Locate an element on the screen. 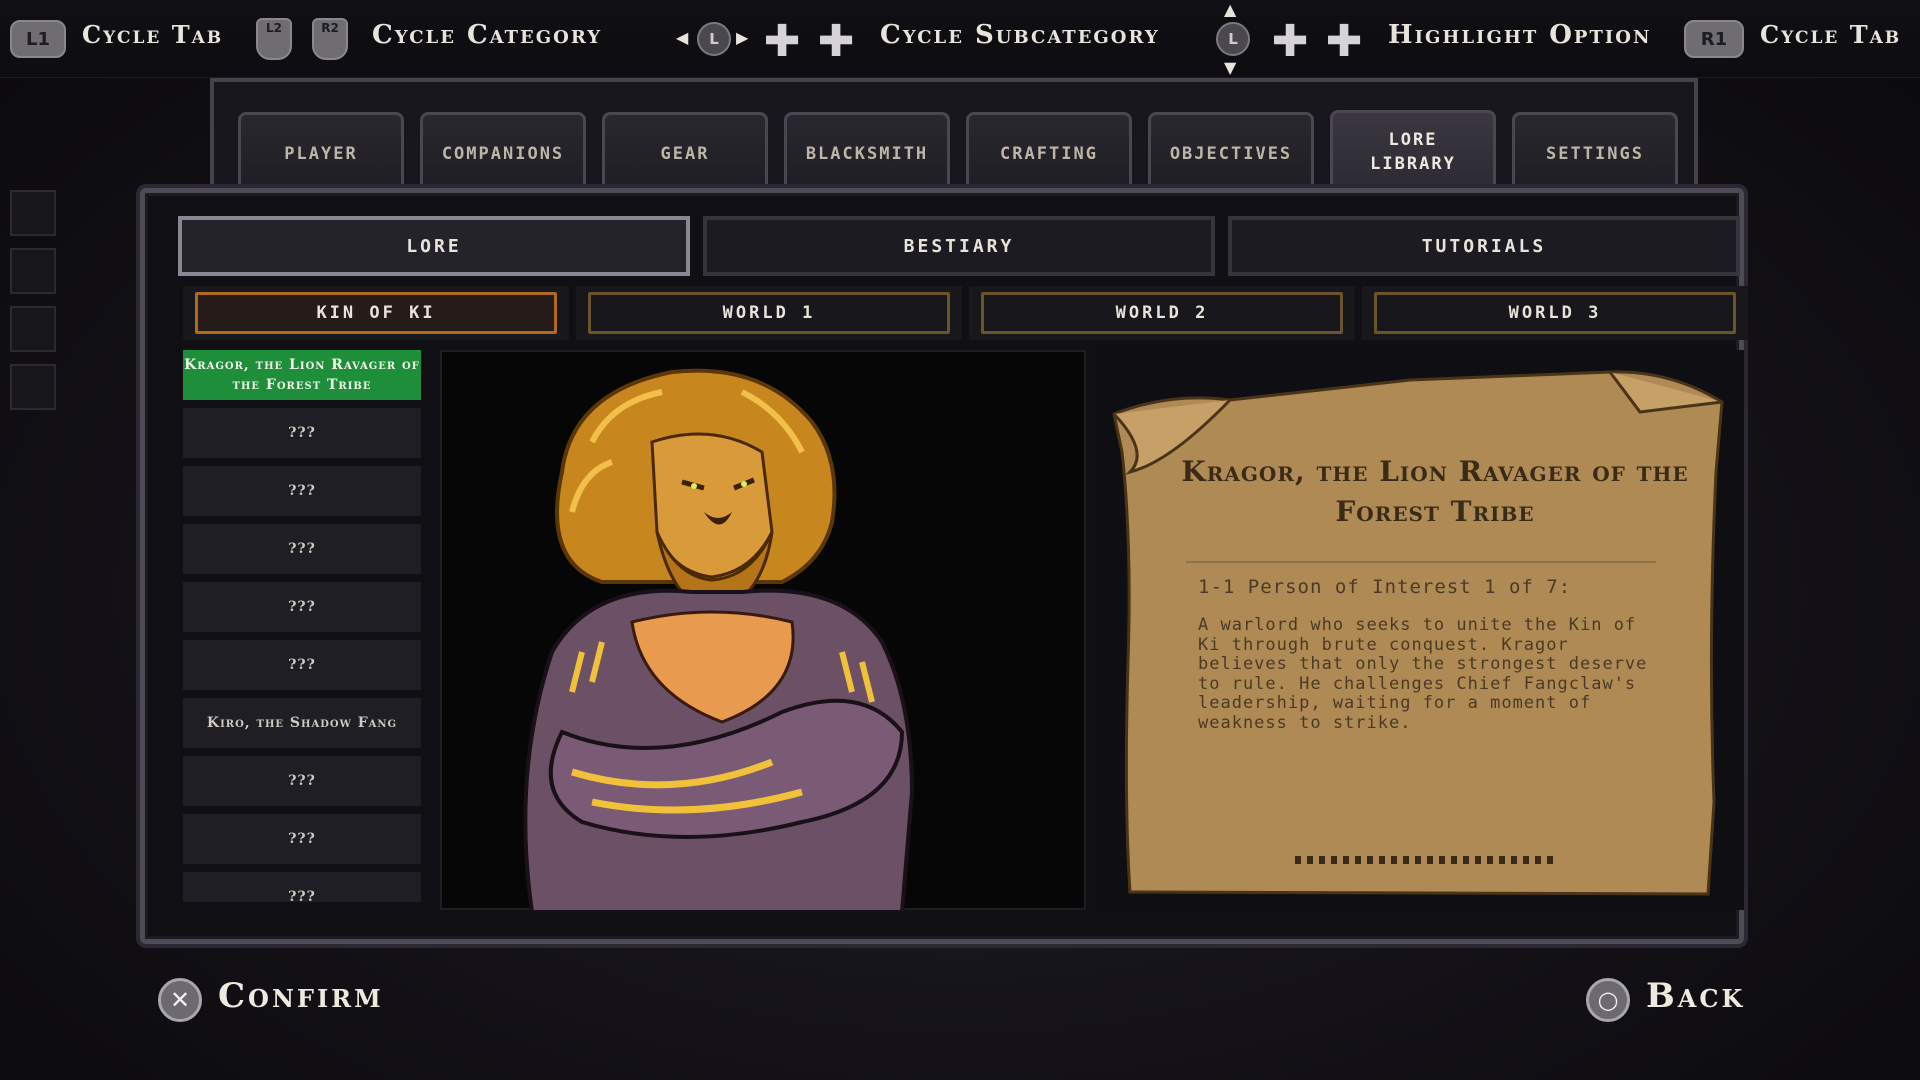 This screenshot has height=1080, width=1920. tab-player: PLAYER is located at coordinates (321, 152).